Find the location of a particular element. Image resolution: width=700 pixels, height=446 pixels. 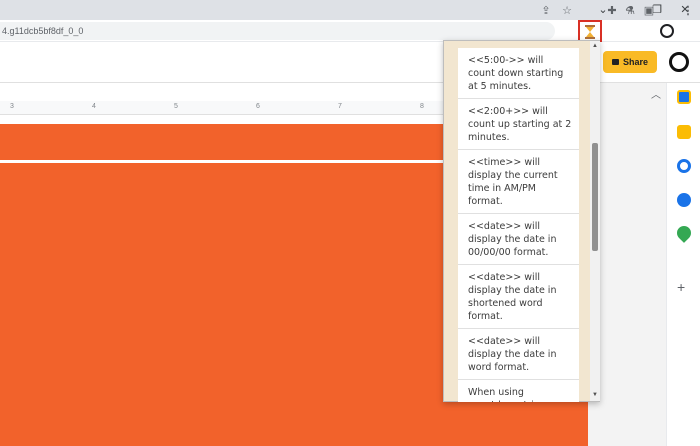

scroll-down-icon: ▼ is located at coordinates (595, 395).